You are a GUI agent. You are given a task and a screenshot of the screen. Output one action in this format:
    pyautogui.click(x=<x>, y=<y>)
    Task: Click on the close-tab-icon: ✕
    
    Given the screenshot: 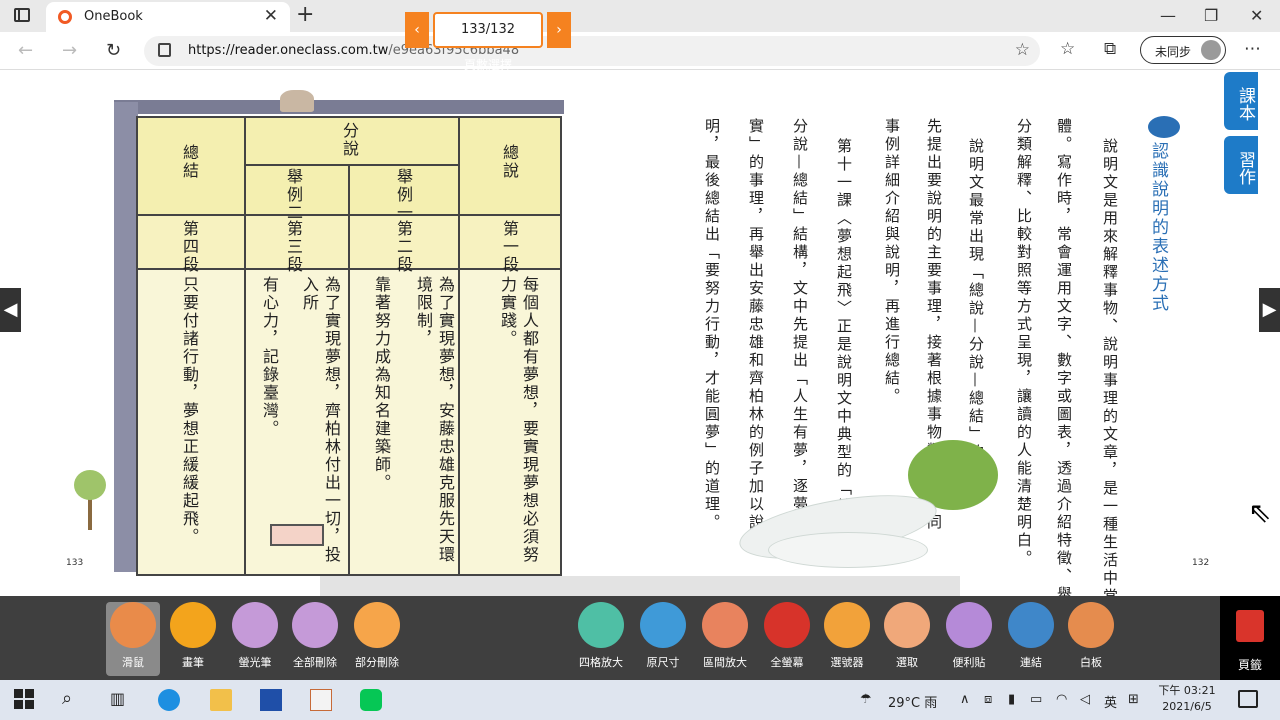 What is the action you would take?
    pyautogui.click(x=271, y=16)
    